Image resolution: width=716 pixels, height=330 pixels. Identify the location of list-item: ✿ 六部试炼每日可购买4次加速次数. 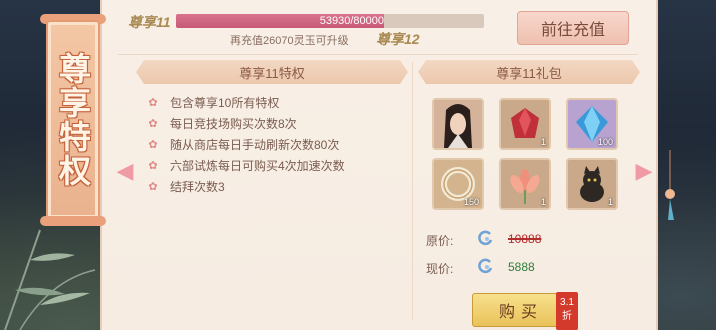
(276, 165).